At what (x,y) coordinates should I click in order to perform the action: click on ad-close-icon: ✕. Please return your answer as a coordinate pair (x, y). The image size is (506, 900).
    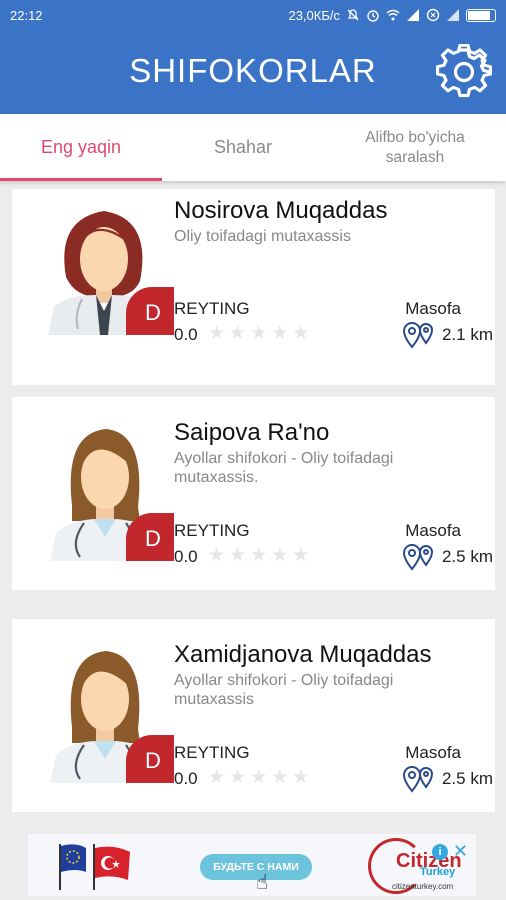
    Looking at the image, I should click on (460, 851).